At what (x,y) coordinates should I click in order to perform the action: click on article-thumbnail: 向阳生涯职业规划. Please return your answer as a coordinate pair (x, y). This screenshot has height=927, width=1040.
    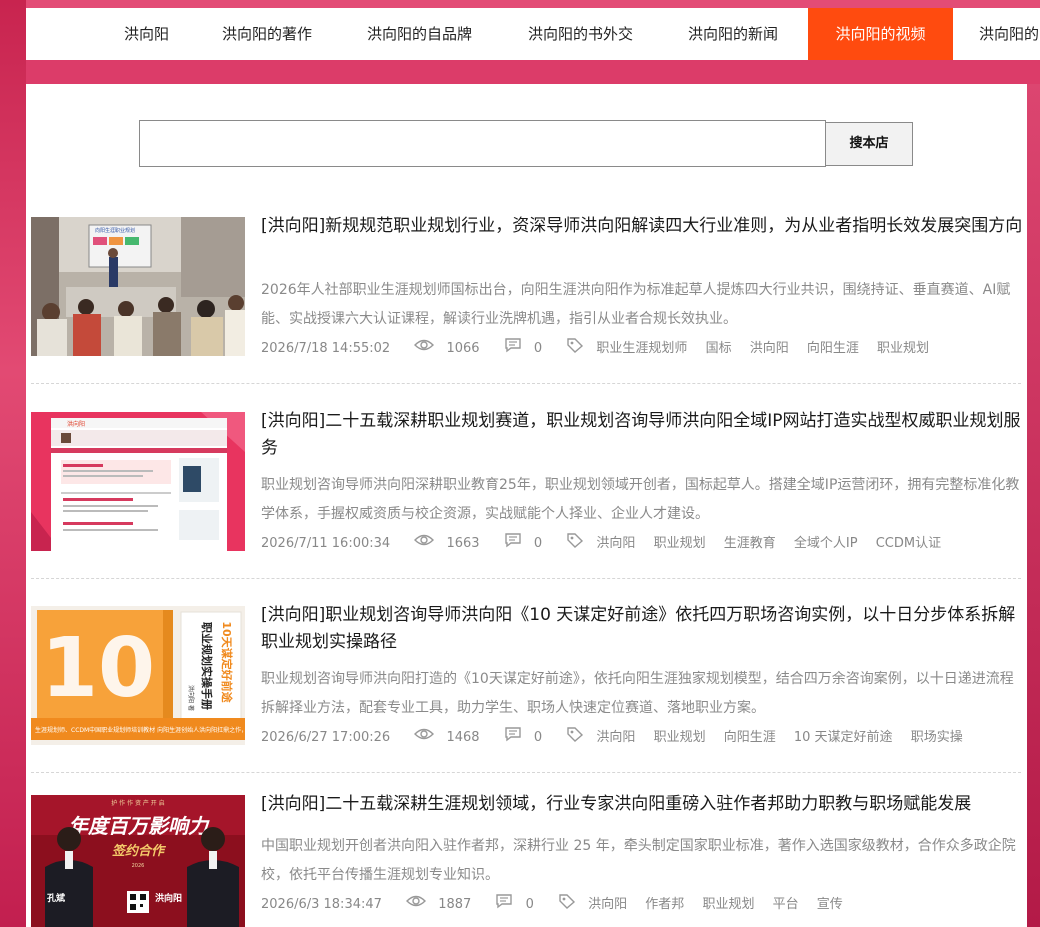
    Looking at the image, I should click on (138, 286).